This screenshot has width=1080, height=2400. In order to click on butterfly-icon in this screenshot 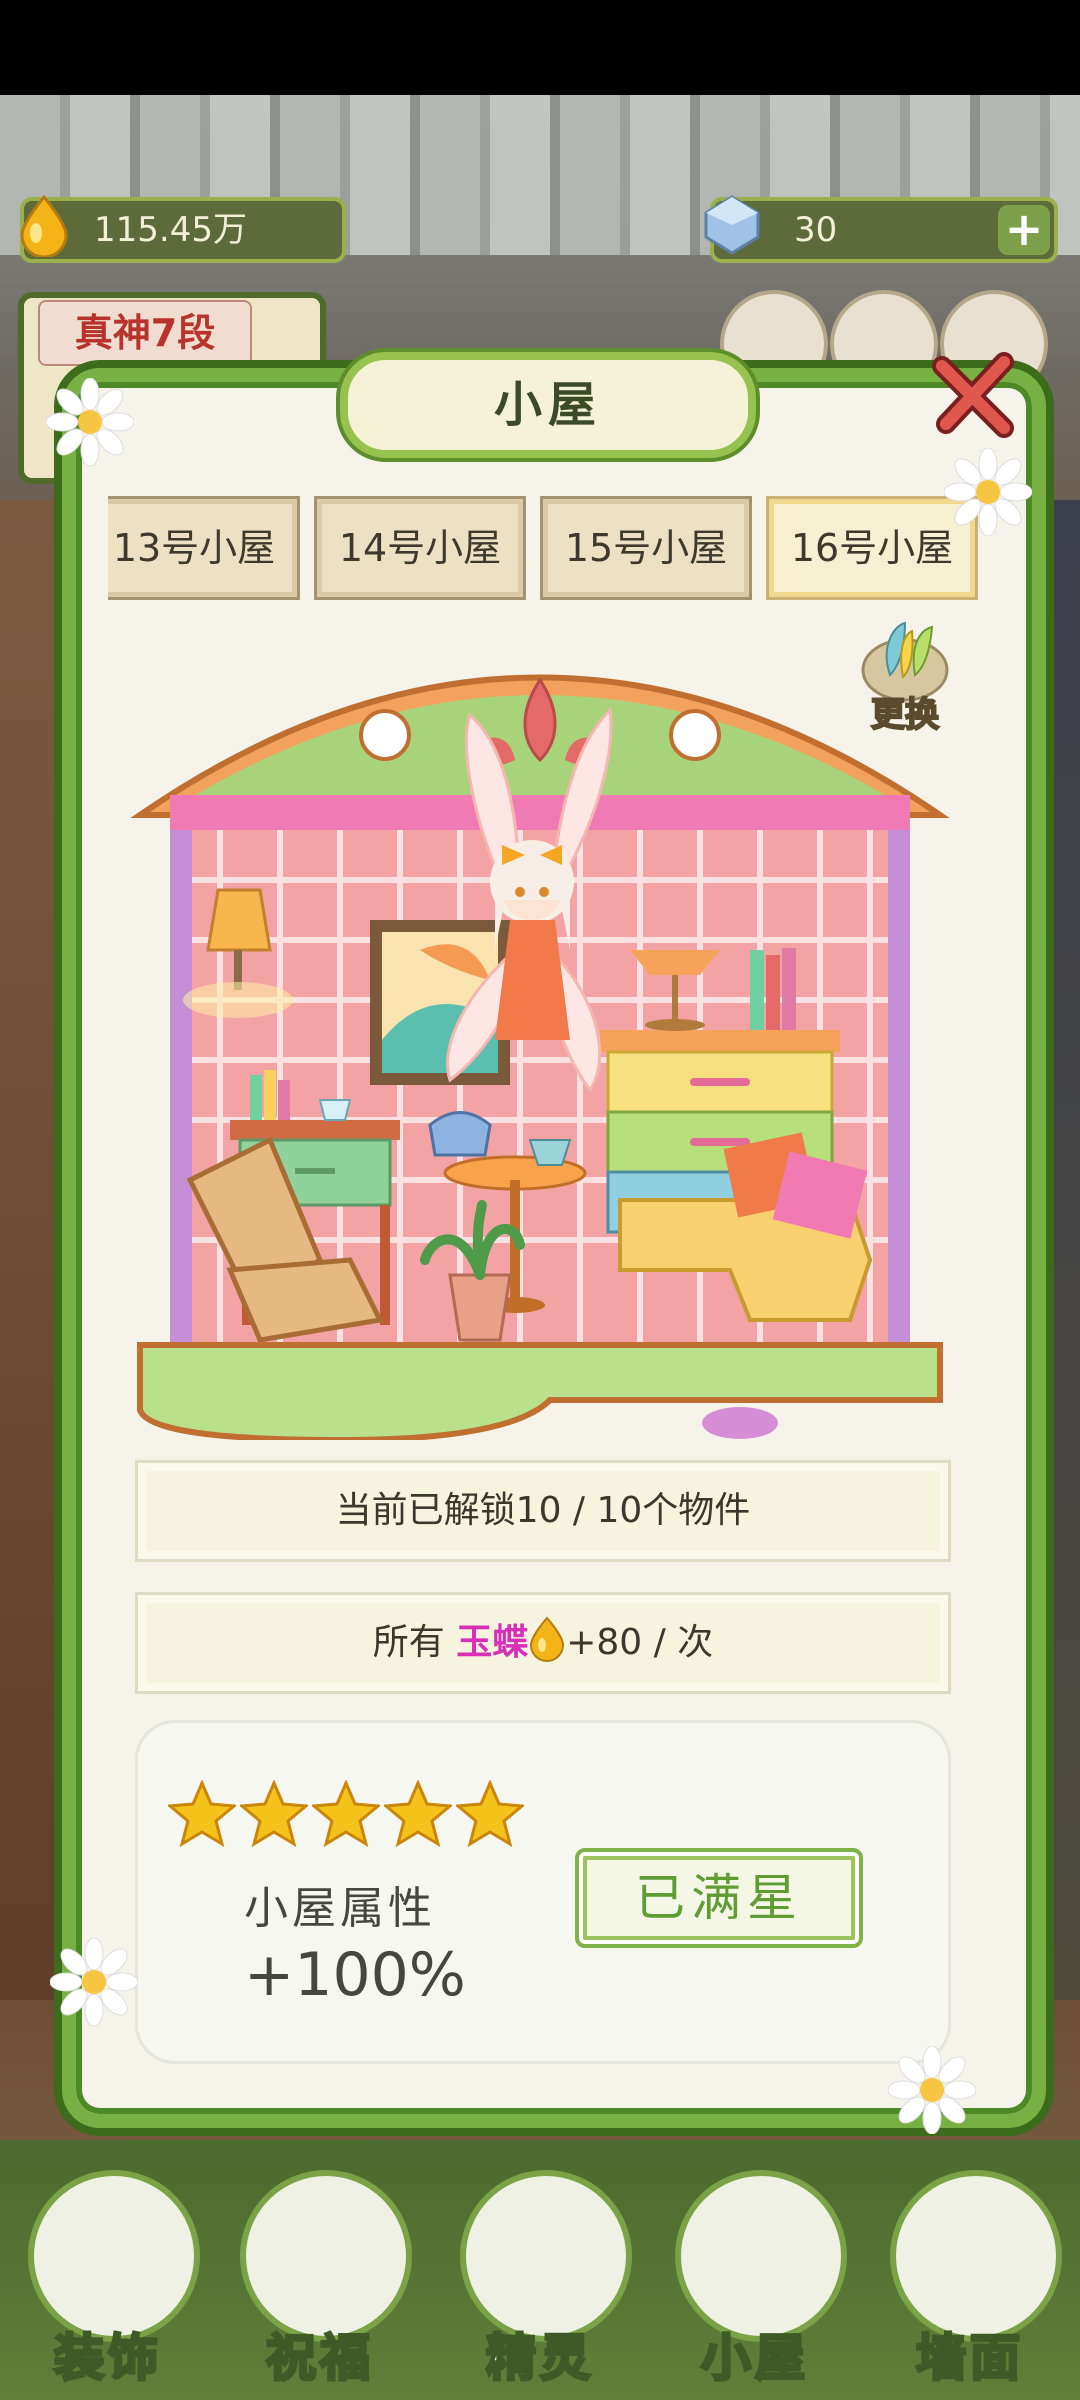, I will do `click(326, 2256)`.